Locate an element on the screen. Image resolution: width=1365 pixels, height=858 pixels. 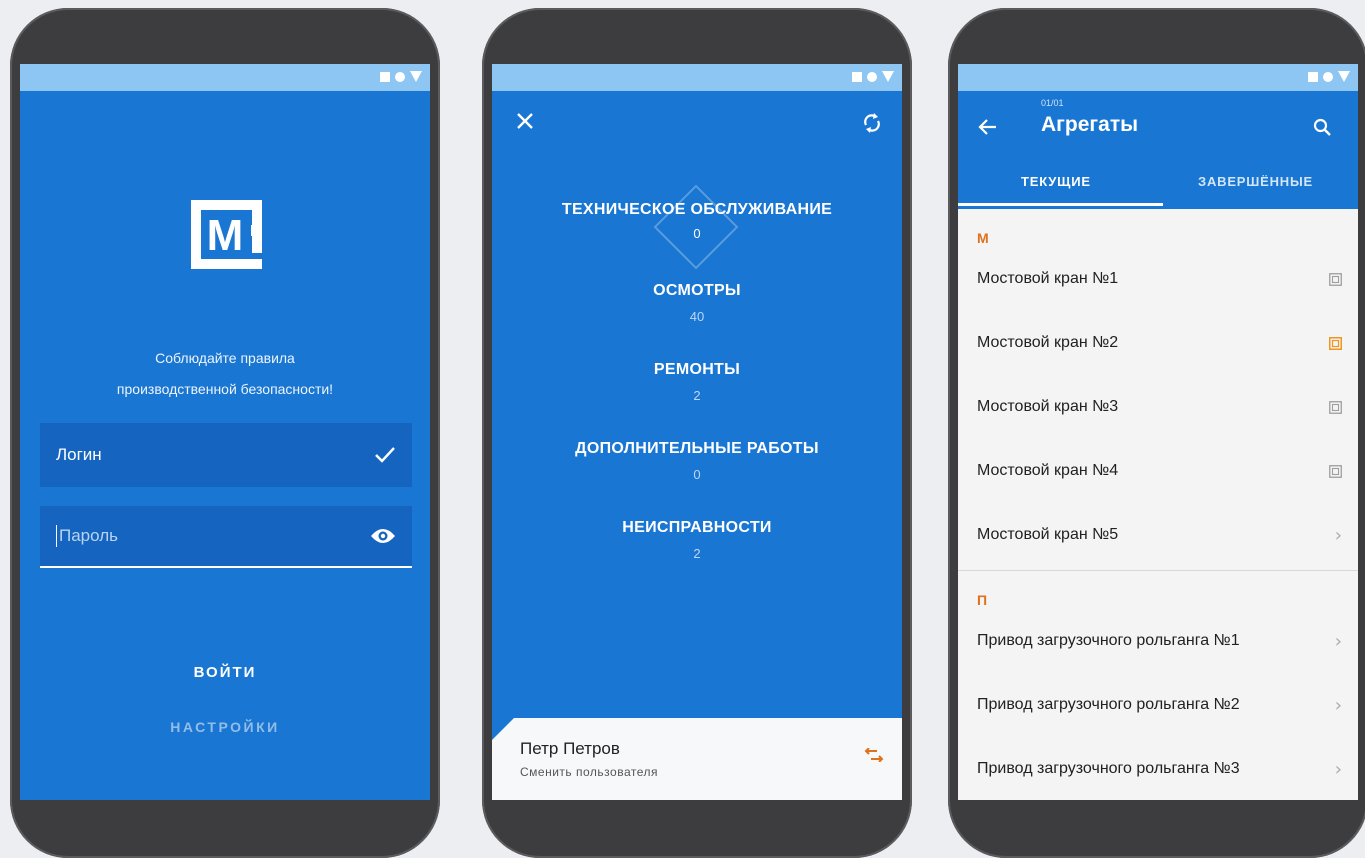
stat-inspections: ОСМОТРЫ 40 is located at coordinates (697, 303).